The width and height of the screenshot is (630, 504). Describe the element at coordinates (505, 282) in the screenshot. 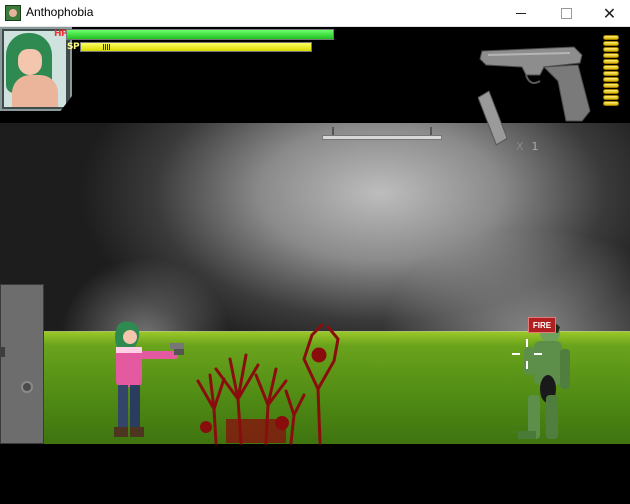

I see `wall-light-right` at that location.